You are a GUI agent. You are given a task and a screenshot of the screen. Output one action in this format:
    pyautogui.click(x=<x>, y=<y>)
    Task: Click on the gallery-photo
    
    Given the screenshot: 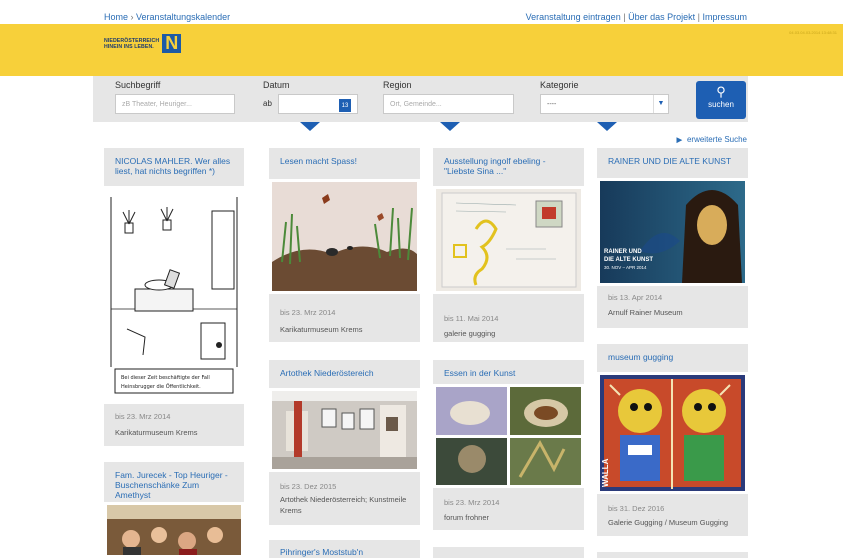 What is the action you would take?
    pyautogui.click(x=344, y=430)
    